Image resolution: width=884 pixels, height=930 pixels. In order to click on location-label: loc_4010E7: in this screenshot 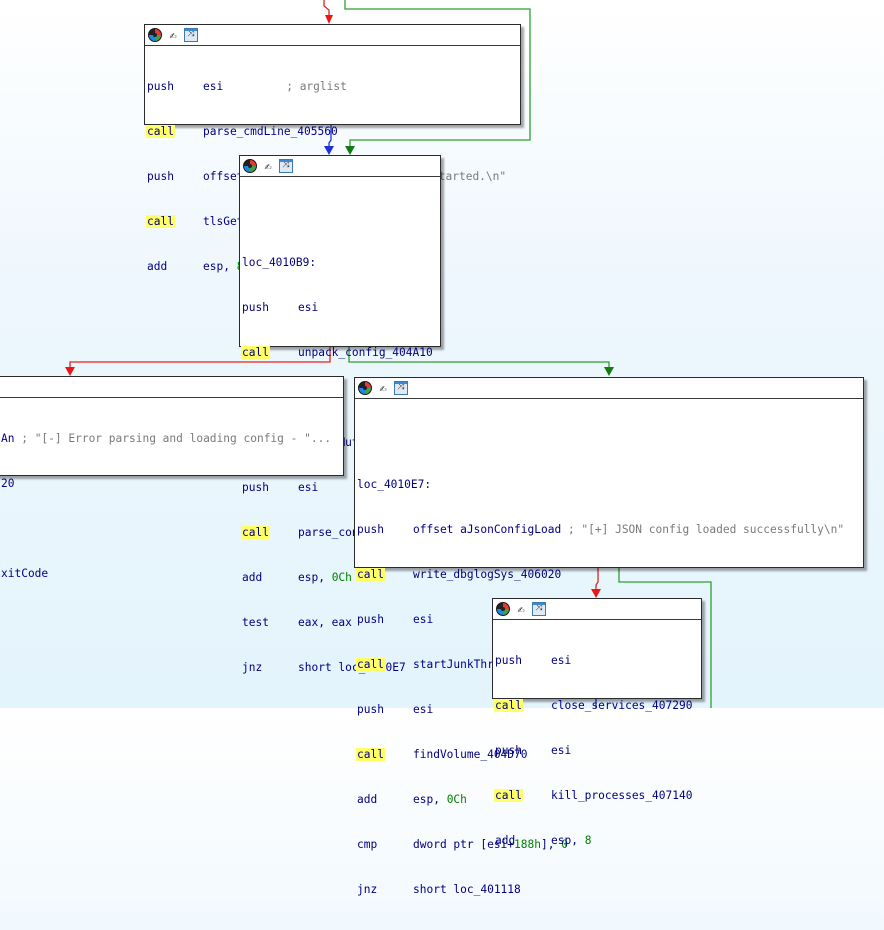, I will do `click(609, 484)`.